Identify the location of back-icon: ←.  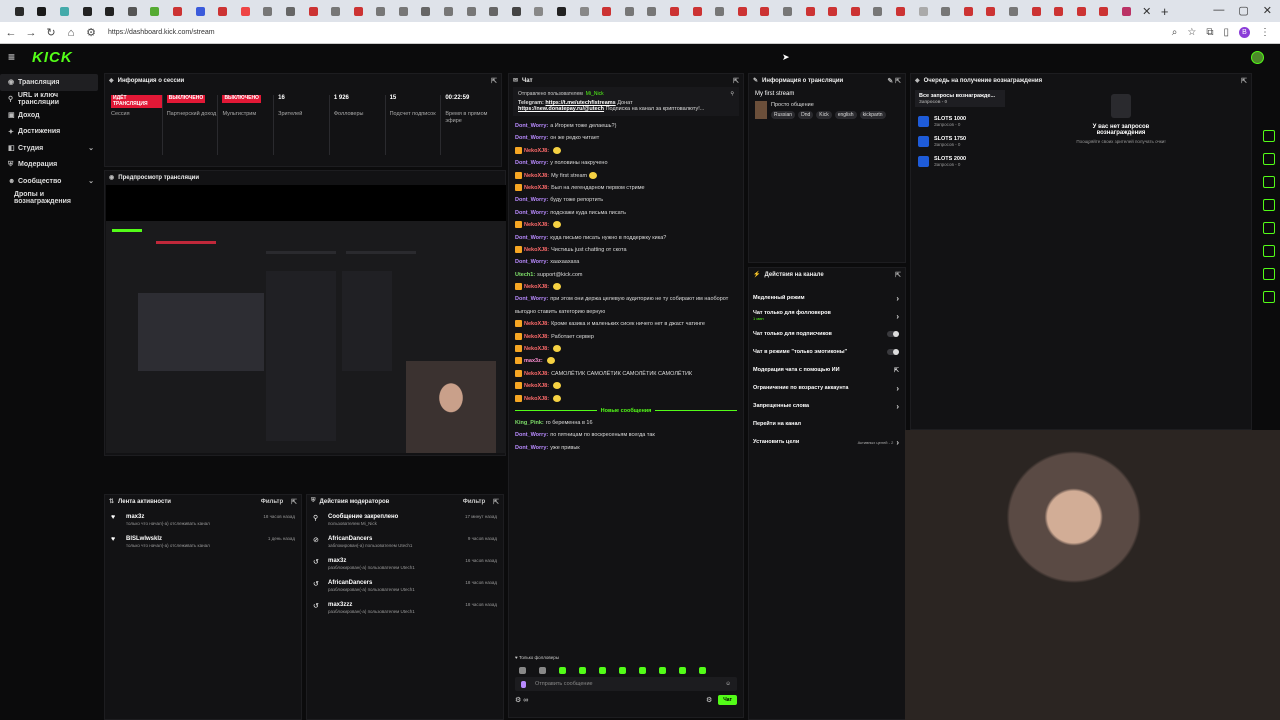
(11, 33).